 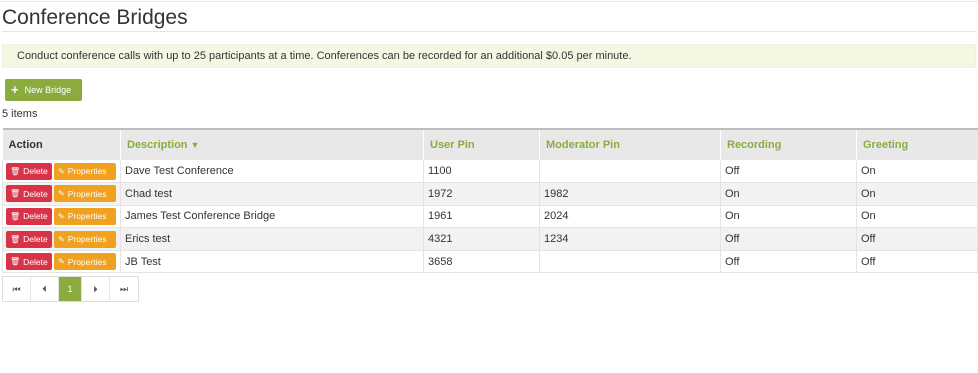 I want to click on cell-description: Chad test, so click(x=272, y=194).